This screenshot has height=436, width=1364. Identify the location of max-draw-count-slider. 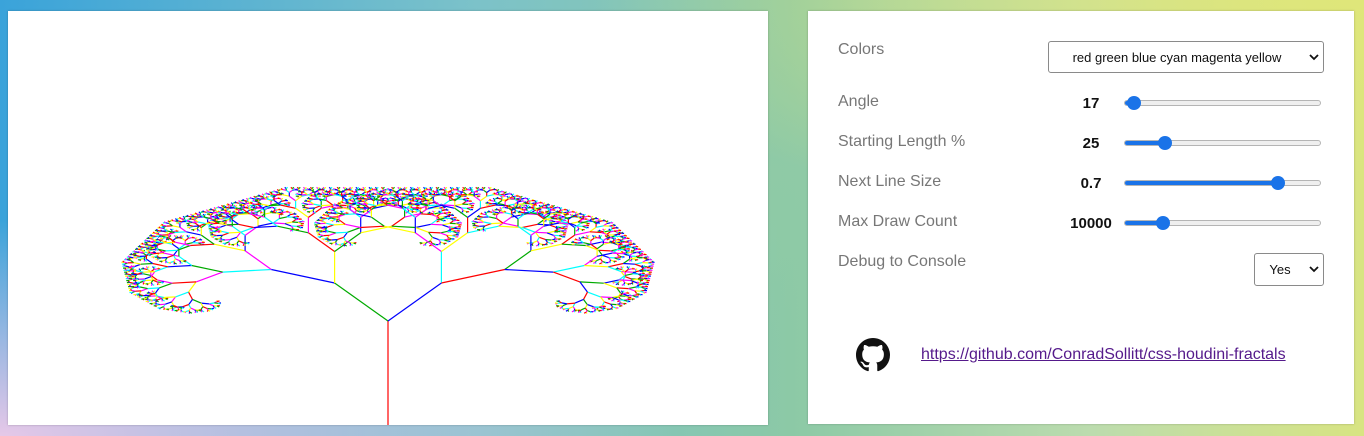
(1222, 223).